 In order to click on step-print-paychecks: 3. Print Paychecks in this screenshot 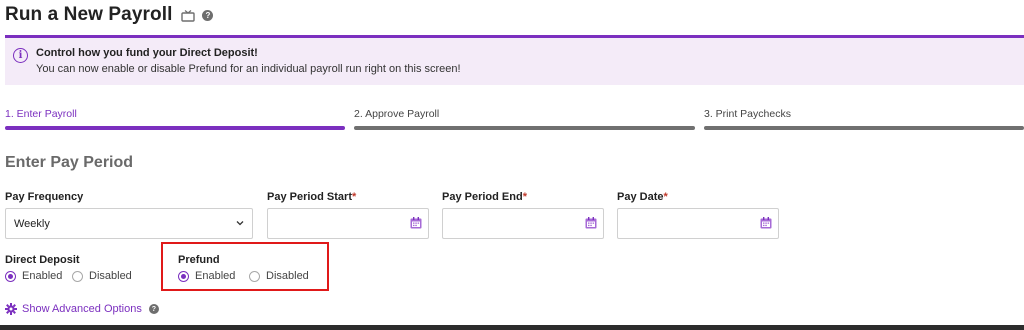, I will do `click(864, 119)`.